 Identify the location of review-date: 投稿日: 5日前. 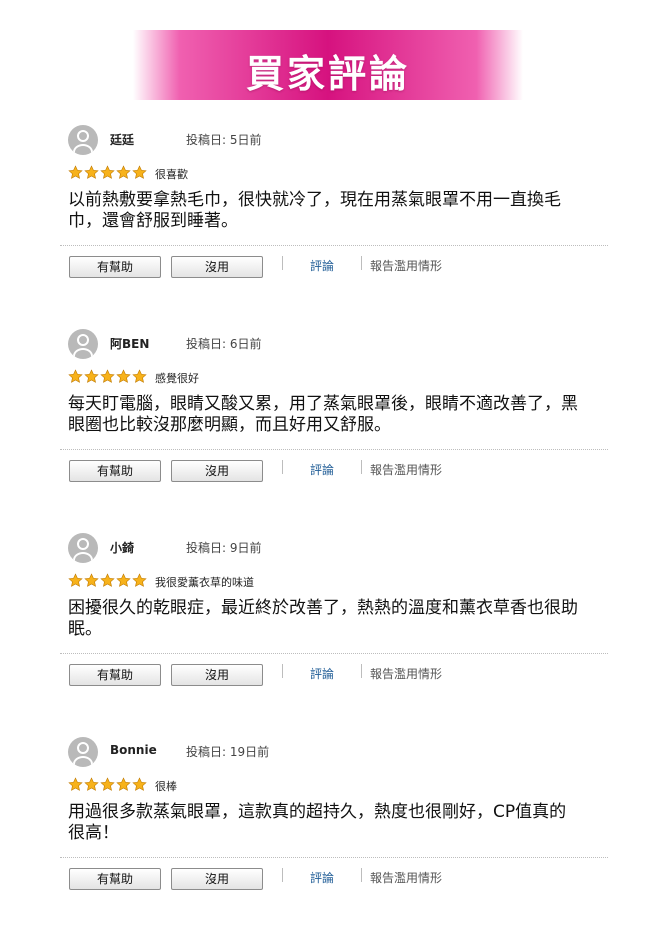
(224, 140).